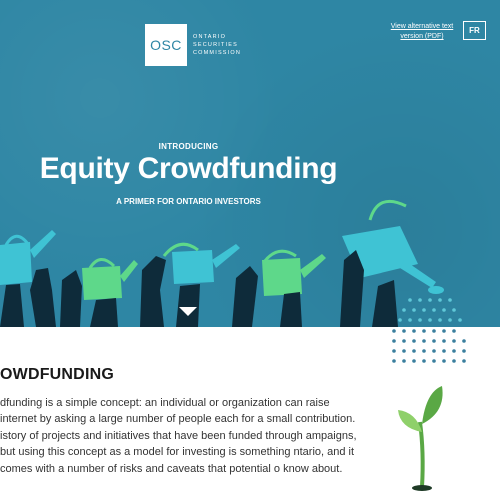  I want to click on french-language-button: FR, so click(474, 30).